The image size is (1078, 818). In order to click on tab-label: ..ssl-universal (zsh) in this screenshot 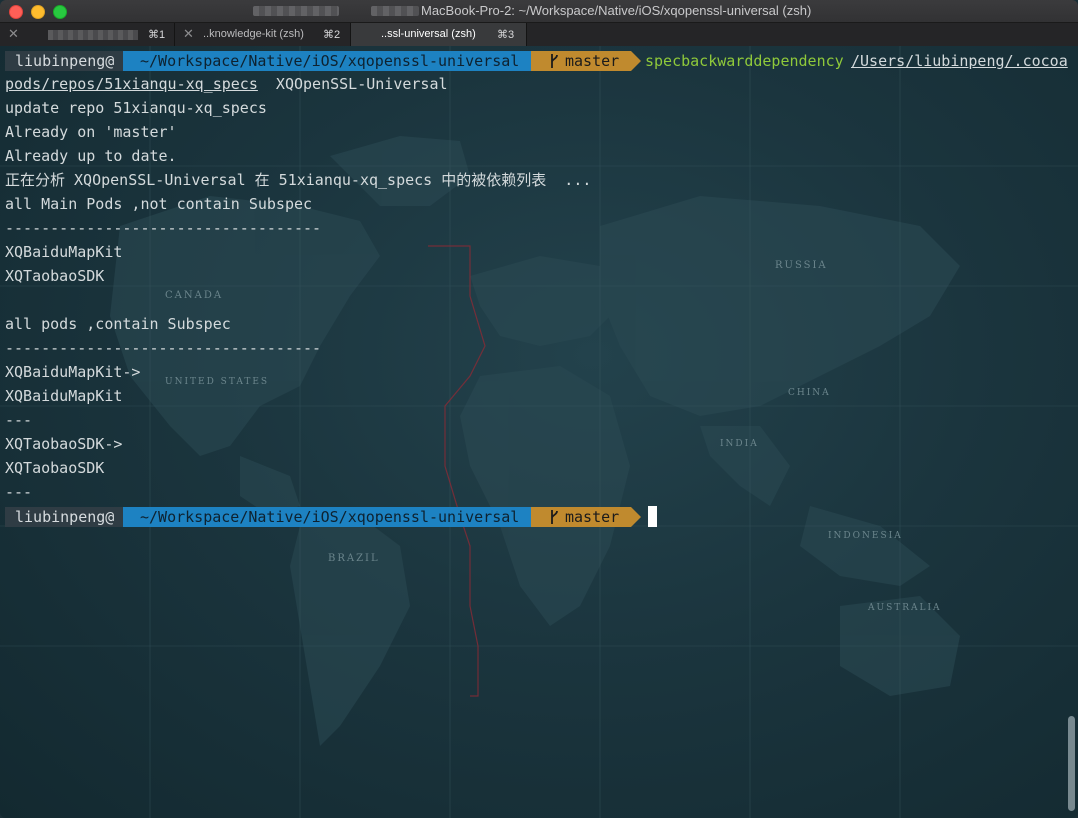, I will do `click(428, 34)`.